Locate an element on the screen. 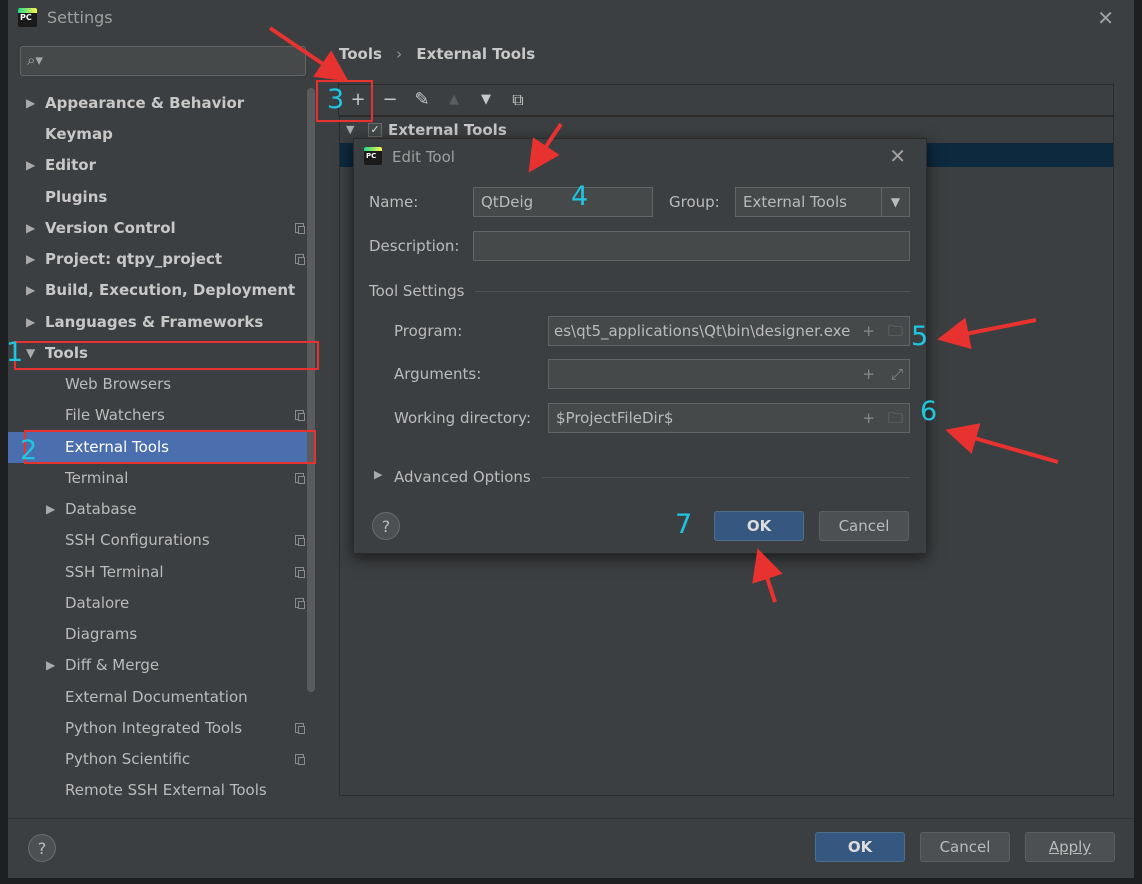  group-select-value: External Tools is located at coordinates (795, 202).